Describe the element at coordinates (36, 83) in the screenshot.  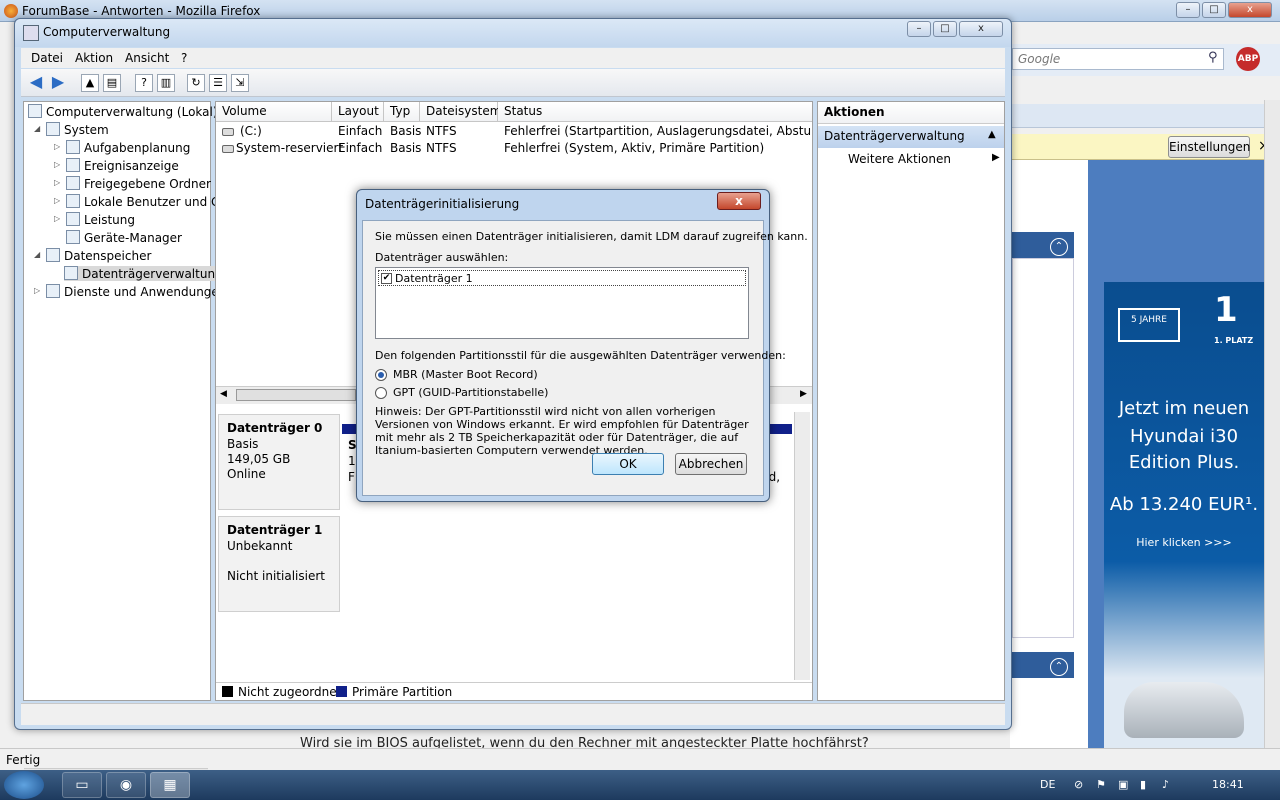
I see `back-icon: ◀` at that location.